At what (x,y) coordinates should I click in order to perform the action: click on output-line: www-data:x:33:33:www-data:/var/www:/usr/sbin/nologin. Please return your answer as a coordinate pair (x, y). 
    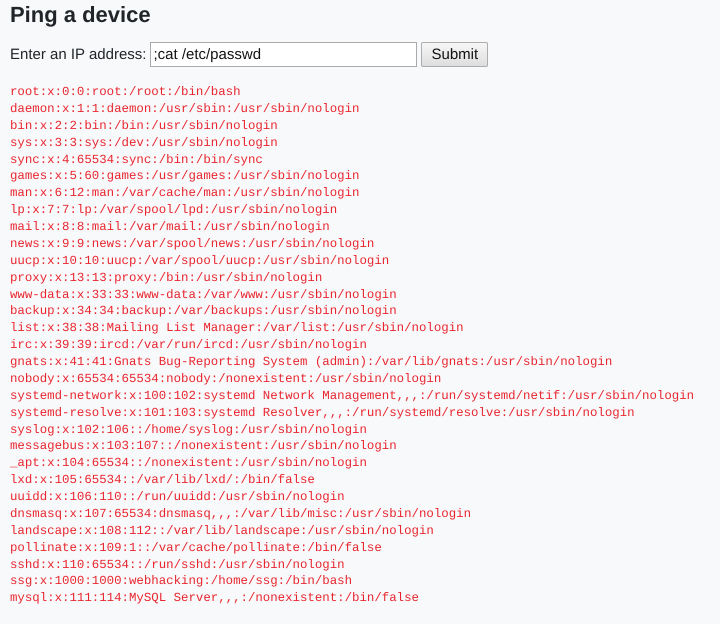
    Looking at the image, I should click on (203, 295).